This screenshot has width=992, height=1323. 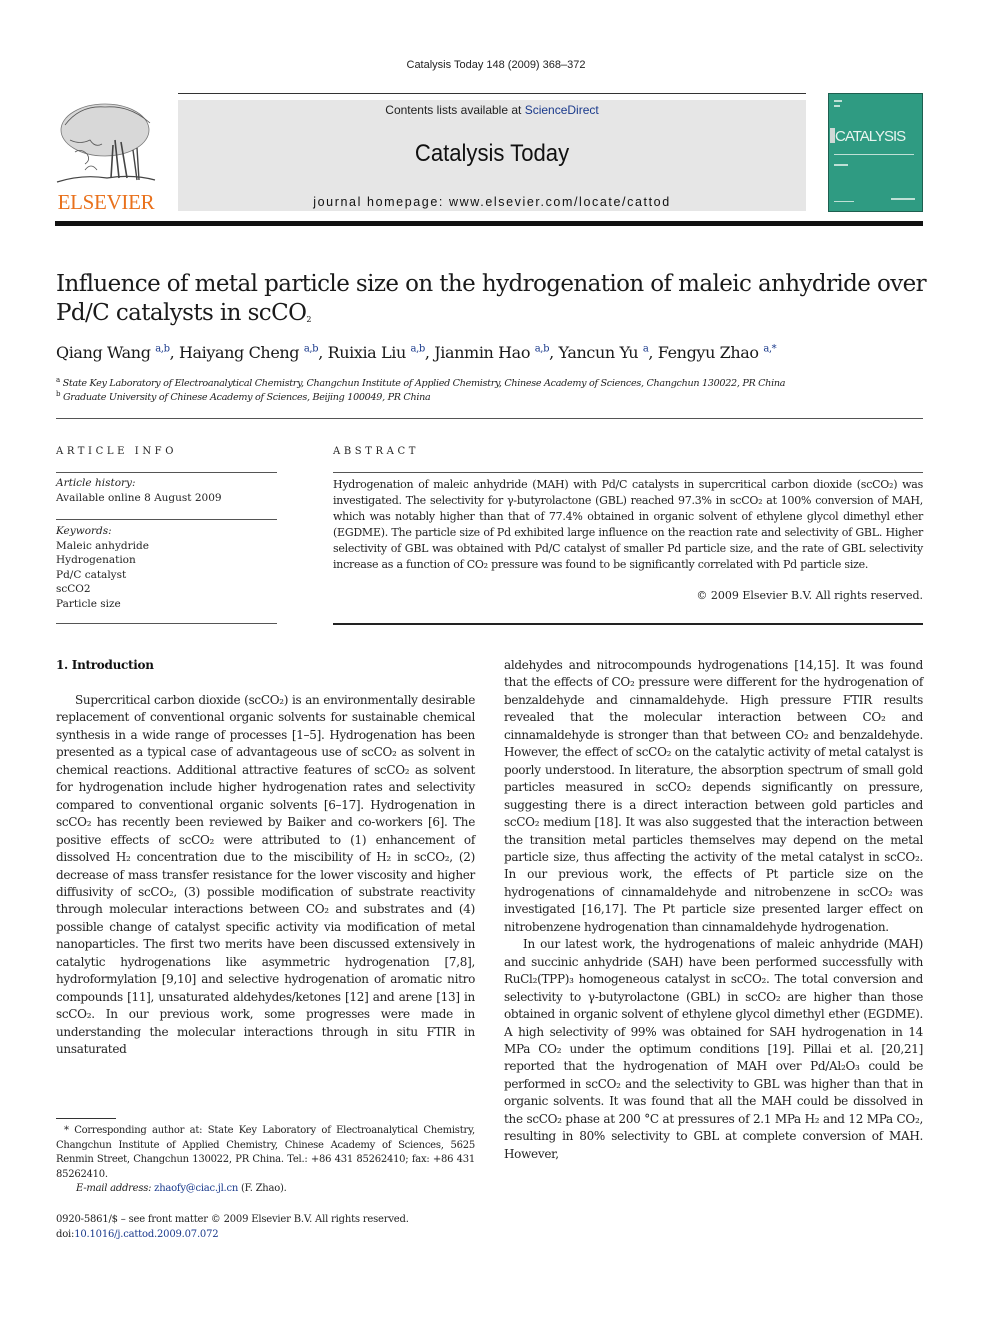 I want to click on journal-title: Catalysis Today, so click(x=492, y=153).